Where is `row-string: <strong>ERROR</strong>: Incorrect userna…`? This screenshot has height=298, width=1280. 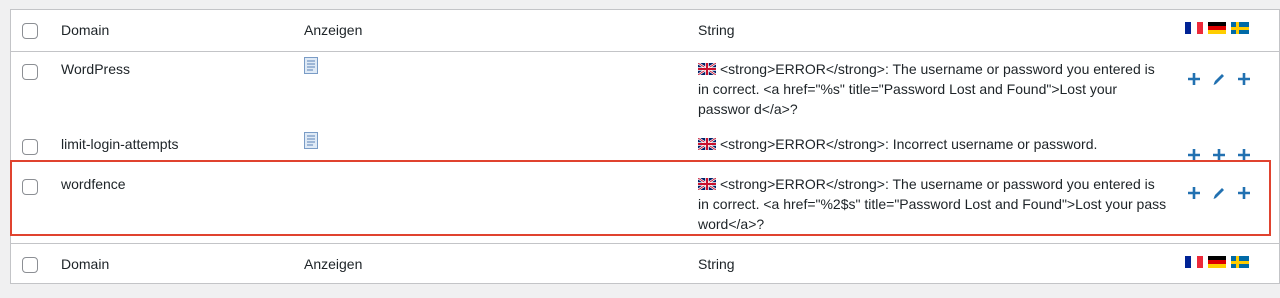 row-string: <strong>ERROR</strong>: Incorrect userna… is located at coordinates (933, 144).